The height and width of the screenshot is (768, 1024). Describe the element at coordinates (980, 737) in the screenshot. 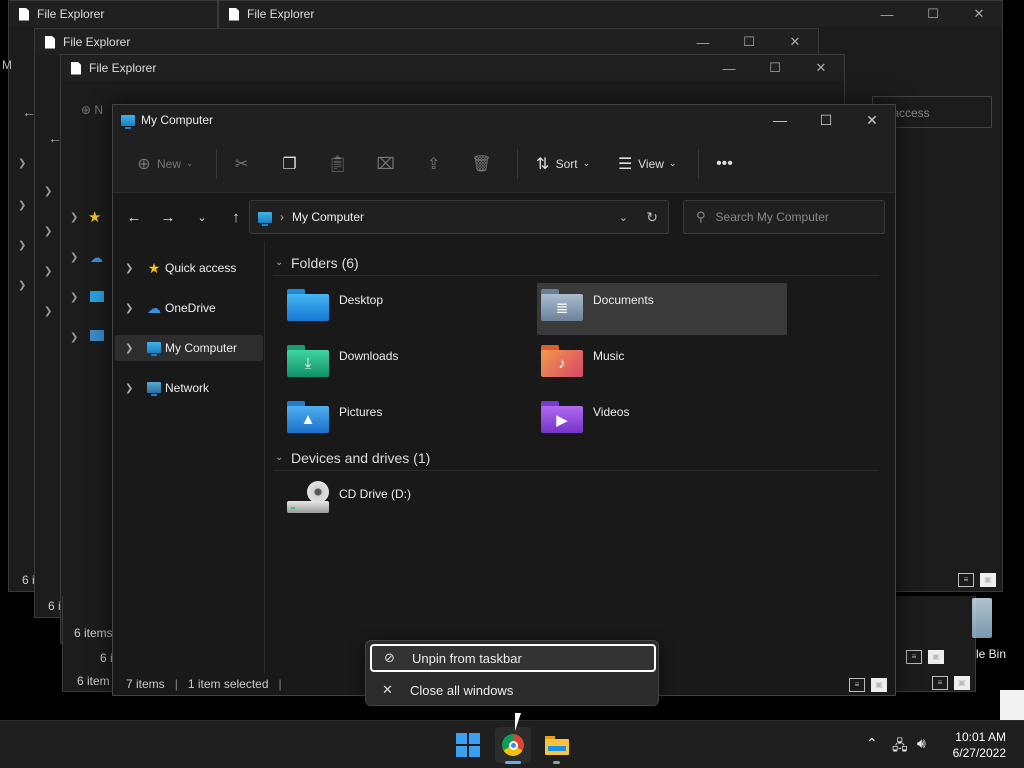

I see `clock-time: 10:01 AM` at that location.